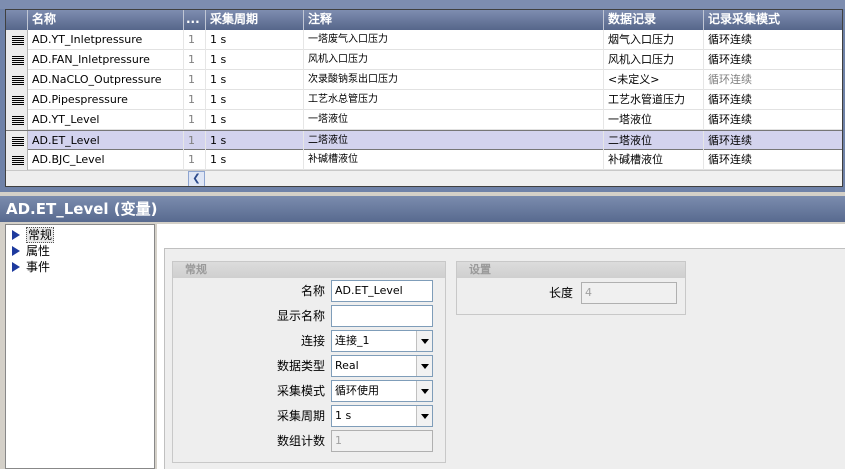 The height and width of the screenshot is (469, 845). I want to click on cell-comment: 次录酸钠泵出口压力, so click(454, 80).